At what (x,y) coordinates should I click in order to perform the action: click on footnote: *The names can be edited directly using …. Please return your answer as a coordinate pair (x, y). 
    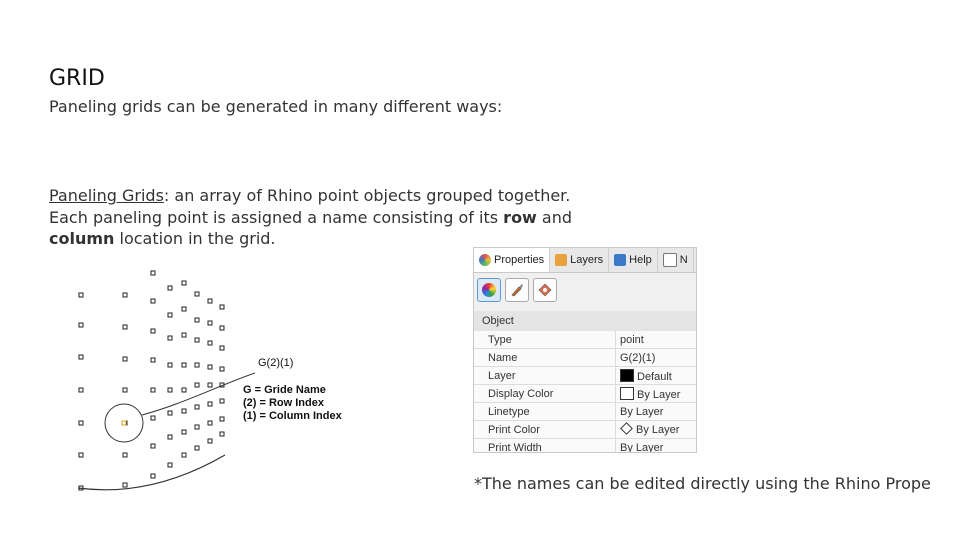
    Looking at the image, I should click on (702, 483).